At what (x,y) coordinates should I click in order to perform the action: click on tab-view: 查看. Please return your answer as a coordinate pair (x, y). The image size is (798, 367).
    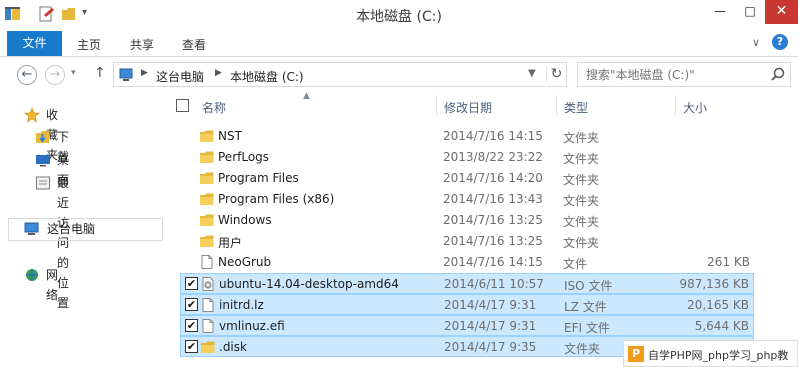
    Looking at the image, I should click on (194, 44).